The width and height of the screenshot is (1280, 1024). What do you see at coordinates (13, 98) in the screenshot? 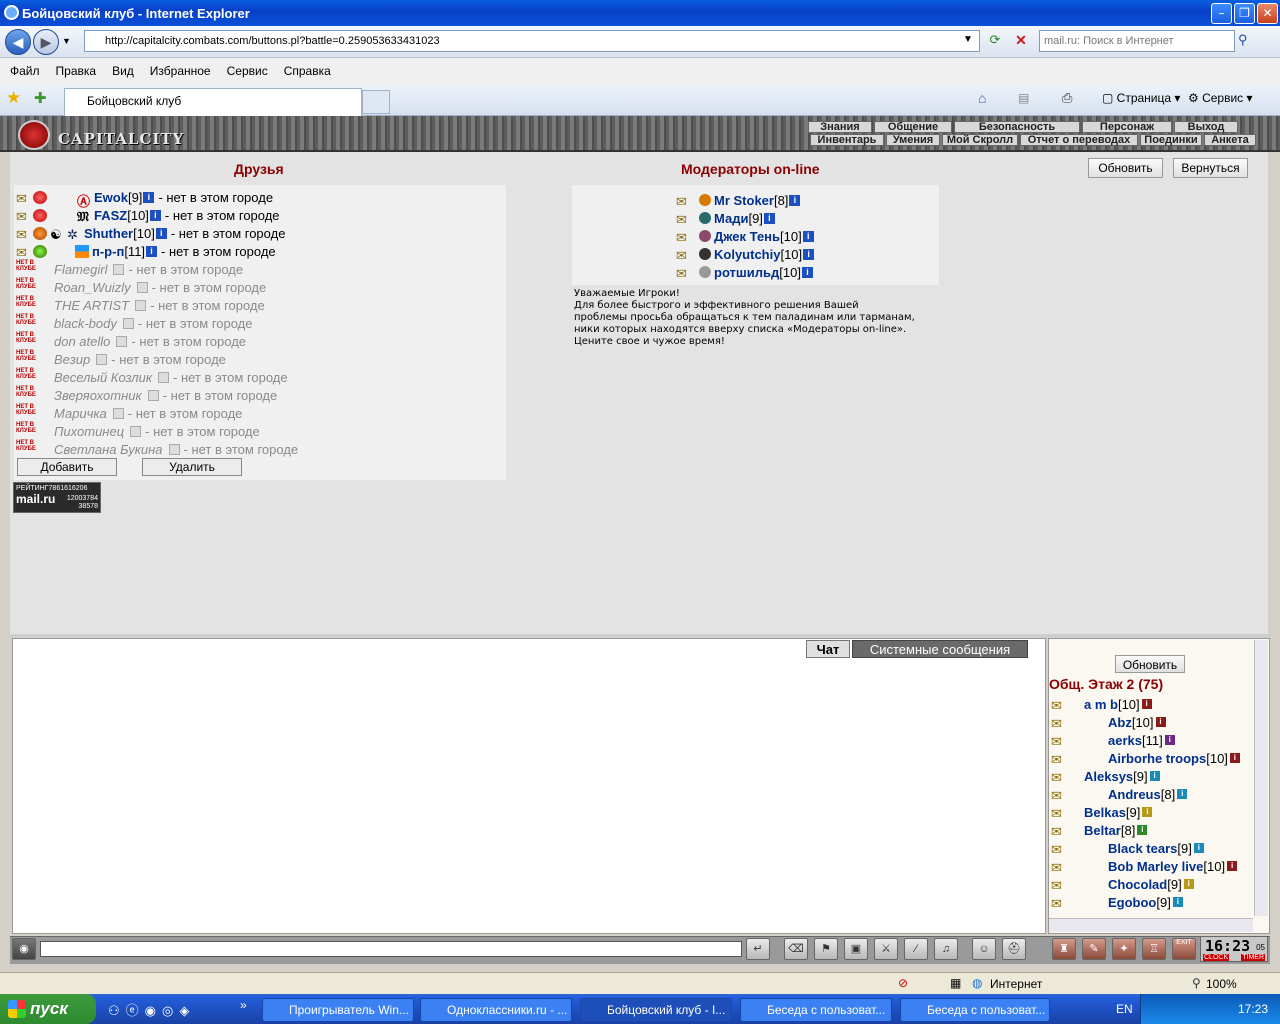
I see `favorites-star-icon: ★` at bounding box center [13, 98].